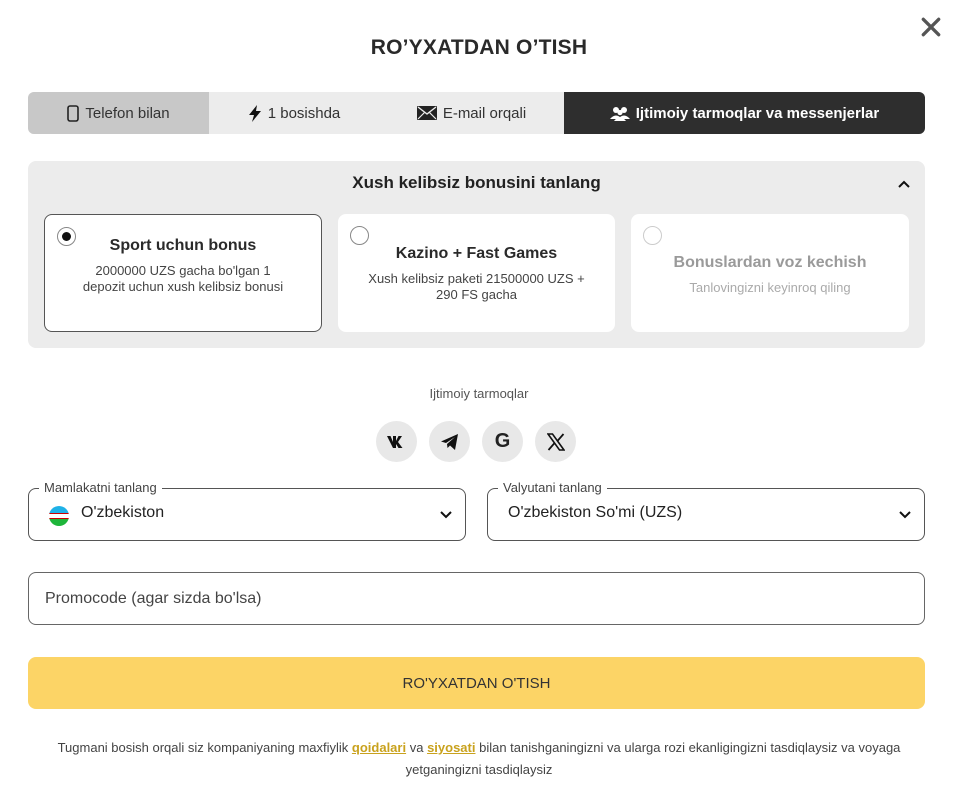  Describe the element at coordinates (417, 747) in the screenshot. I see `terms-text-mid: va` at that location.